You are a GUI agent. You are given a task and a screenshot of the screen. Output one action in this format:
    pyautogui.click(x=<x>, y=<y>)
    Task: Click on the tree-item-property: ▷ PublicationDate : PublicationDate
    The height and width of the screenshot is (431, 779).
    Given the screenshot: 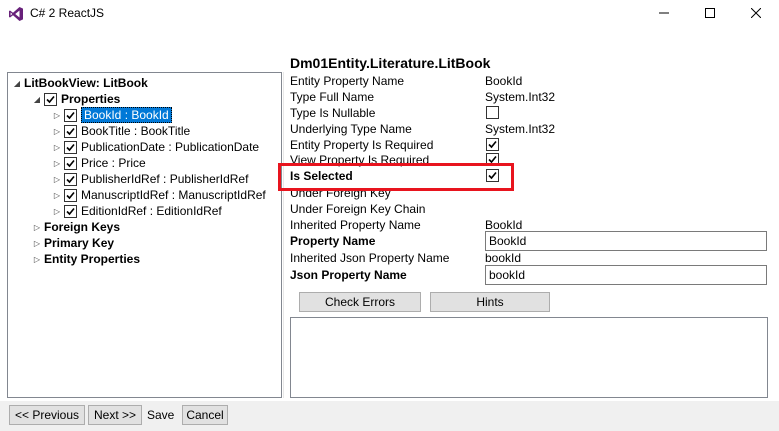 What is the action you would take?
    pyautogui.click(x=155, y=147)
    